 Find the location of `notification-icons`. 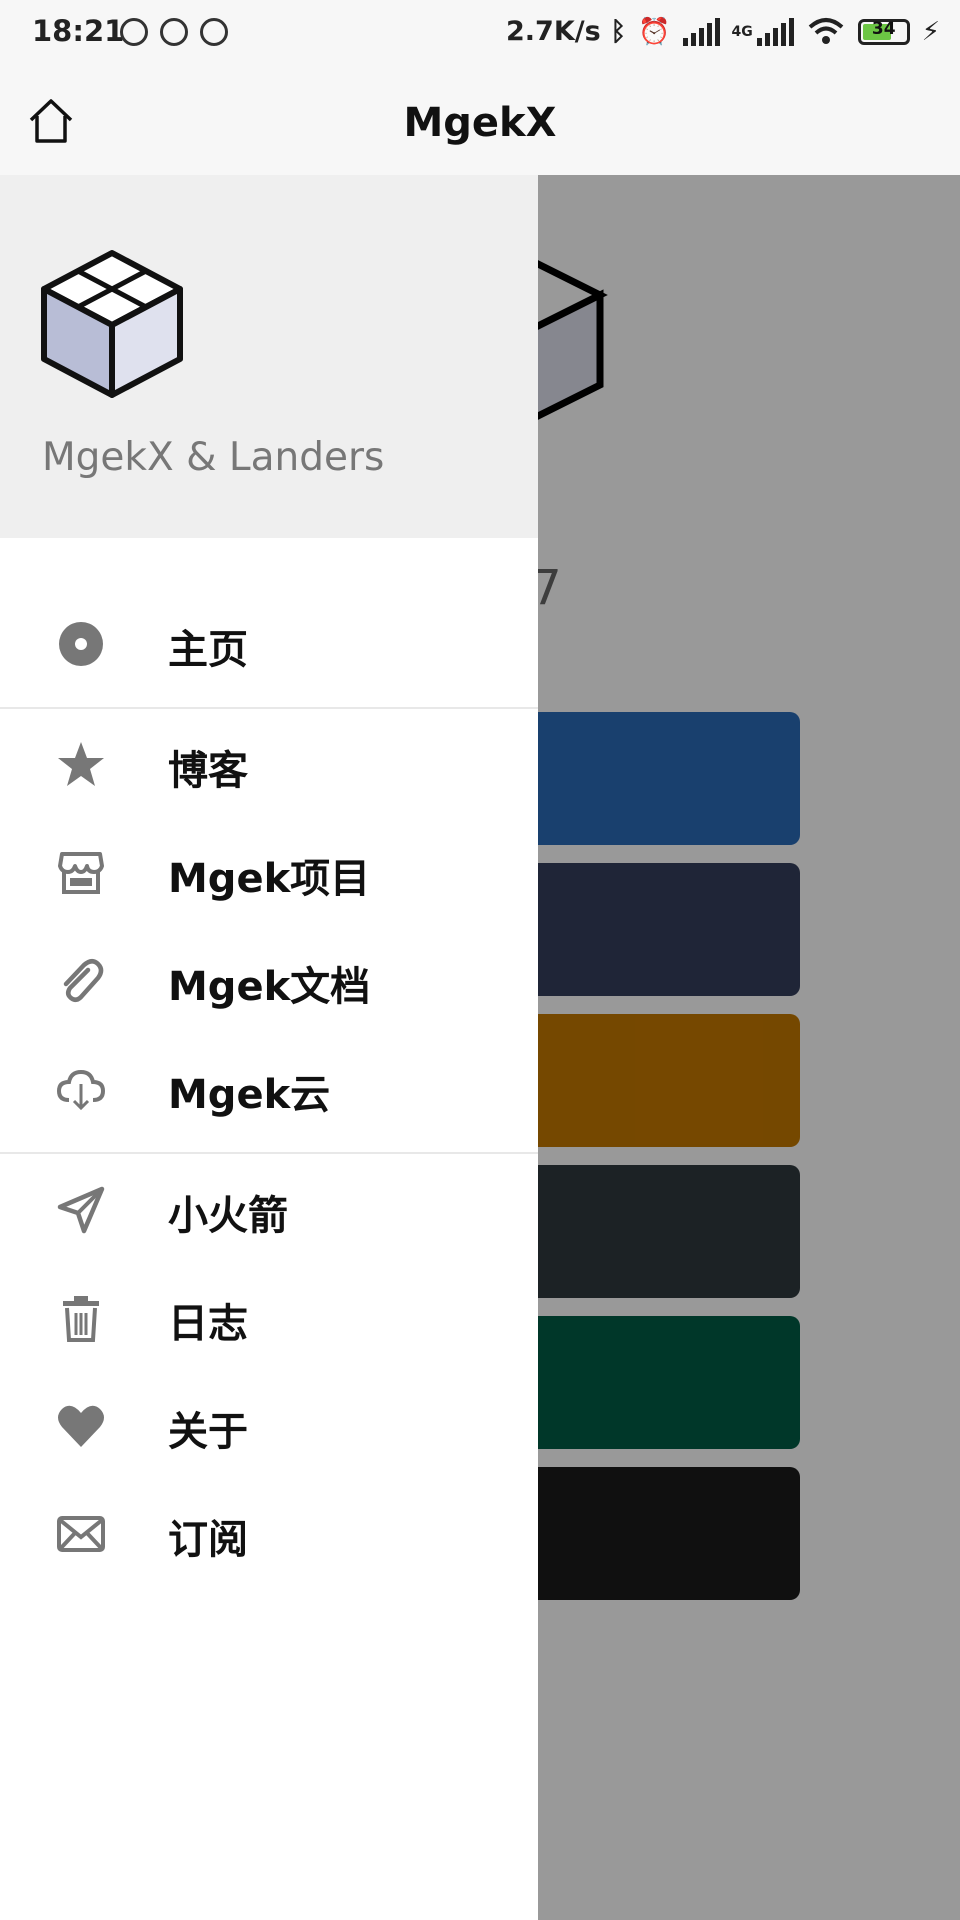

notification-icons is located at coordinates (174, 32).